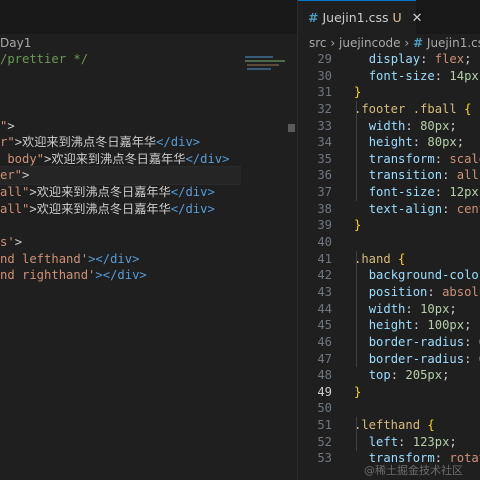 The height and width of the screenshot is (480, 480). I want to click on close-icon: ✕, so click(417, 18).